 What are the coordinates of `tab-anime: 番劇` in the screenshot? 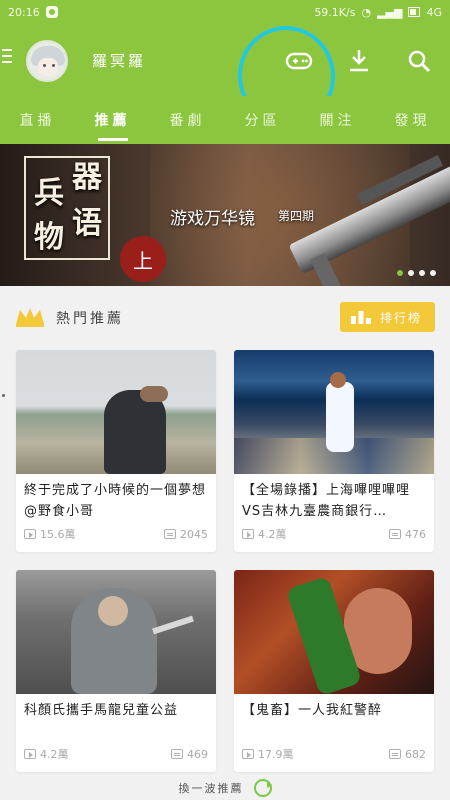 It's located at (187, 120).